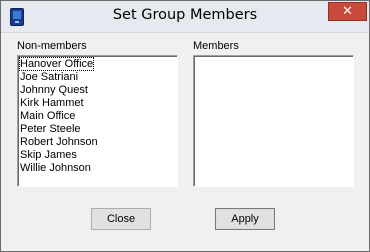 The width and height of the screenshot is (370, 252). What do you see at coordinates (121, 219) in the screenshot?
I see `close-button: Close` at bounding box center [121, 219].